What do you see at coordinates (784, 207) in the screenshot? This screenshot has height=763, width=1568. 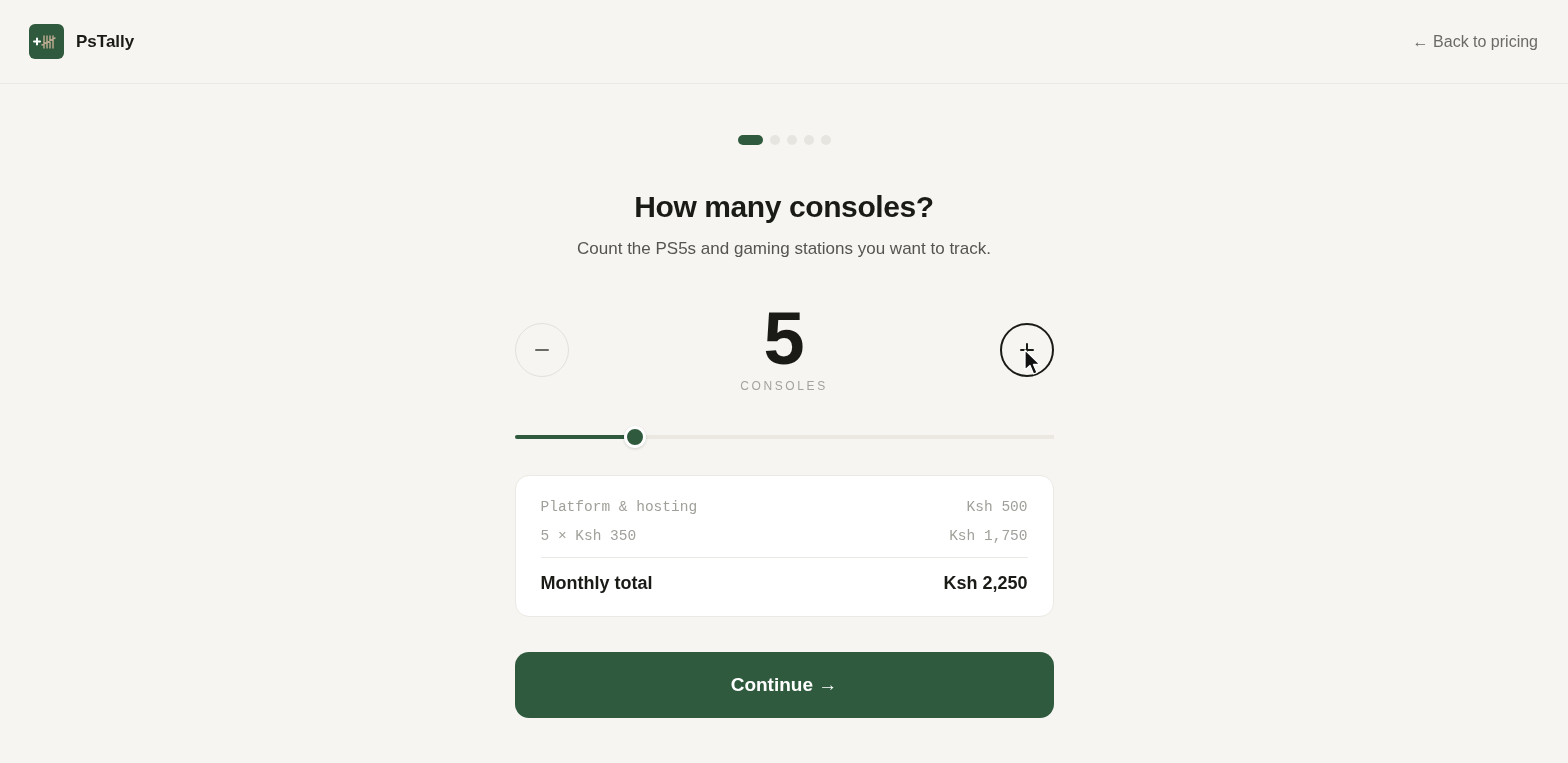 I see `page-title: How many consoles?` at bounding box center [784, 207].